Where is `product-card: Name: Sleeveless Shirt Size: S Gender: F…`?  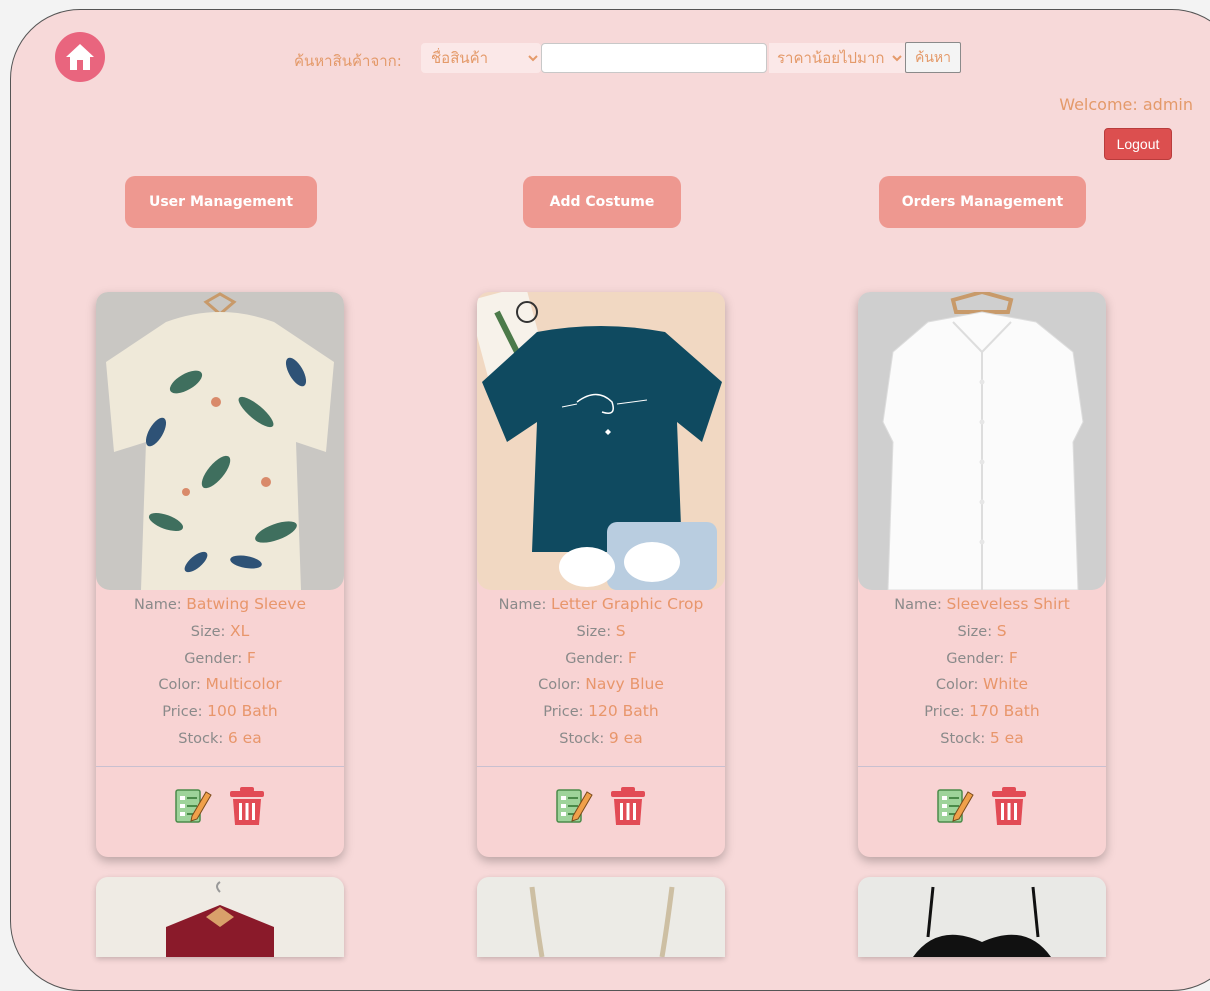 product-card: Name: Sleeveless Shirt Size: S Gender: F… is located at coordinates (982, 574).